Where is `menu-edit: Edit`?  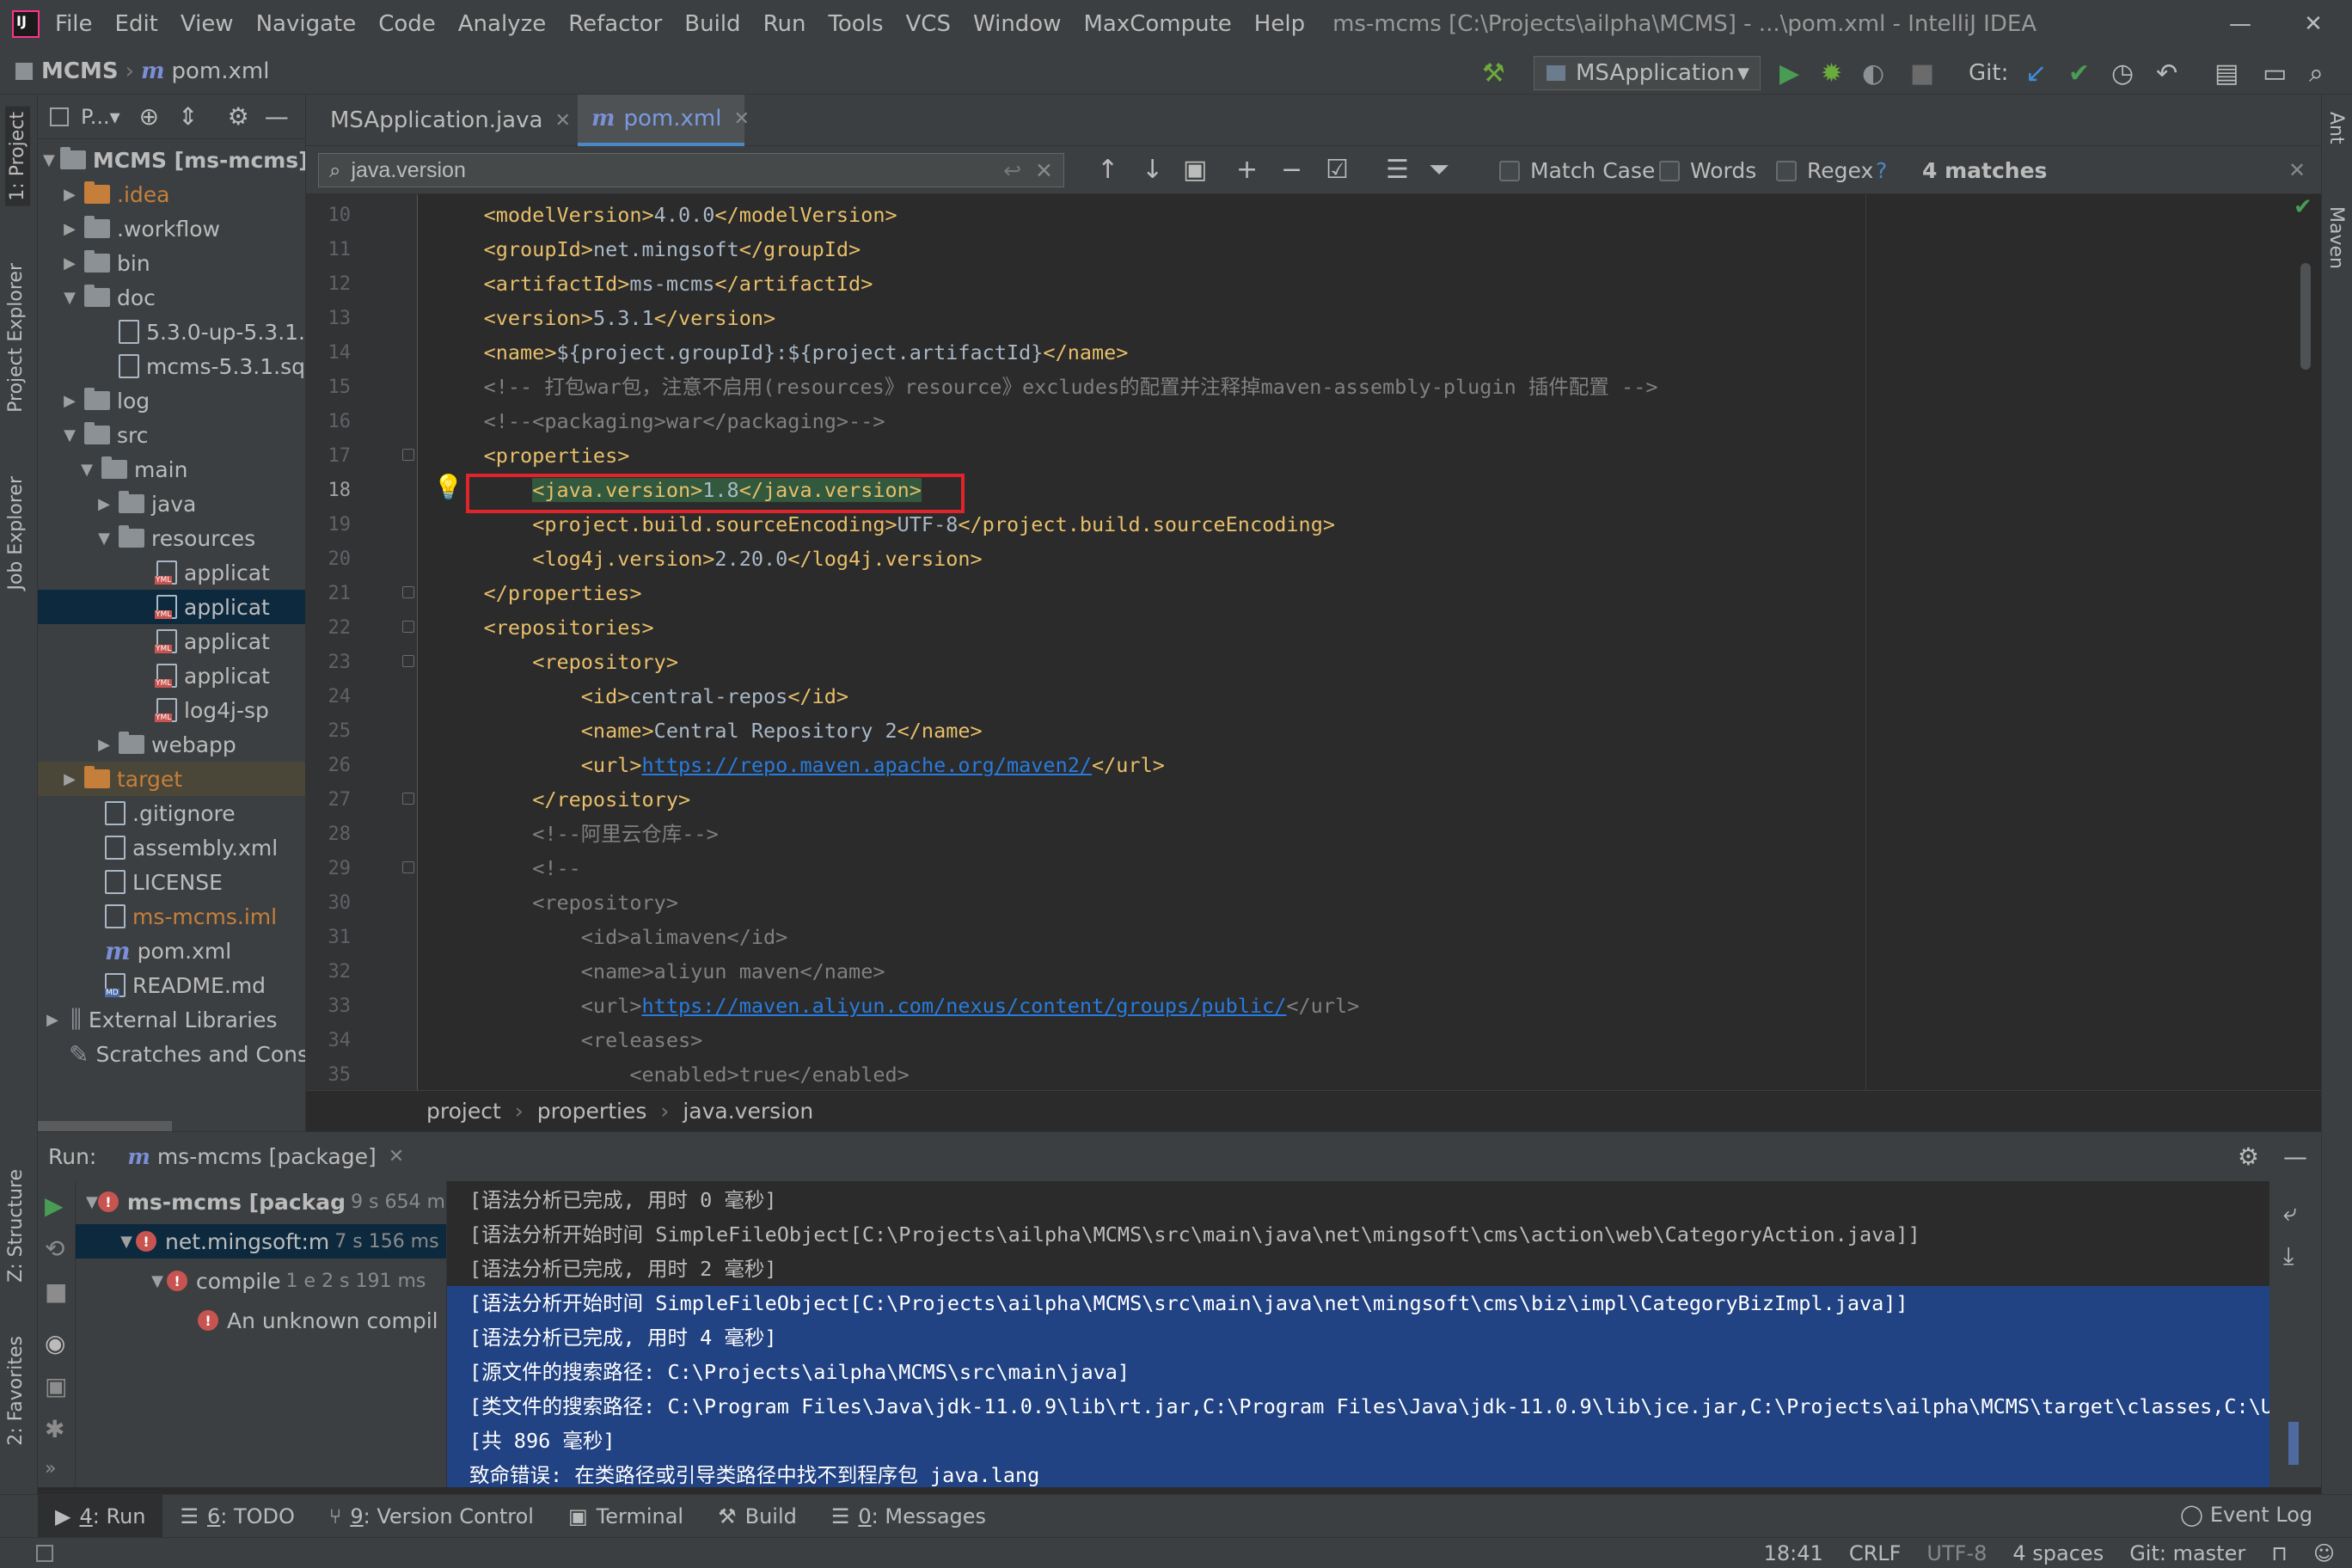
menu-edit: Edit is located at coordinates (136, 24).